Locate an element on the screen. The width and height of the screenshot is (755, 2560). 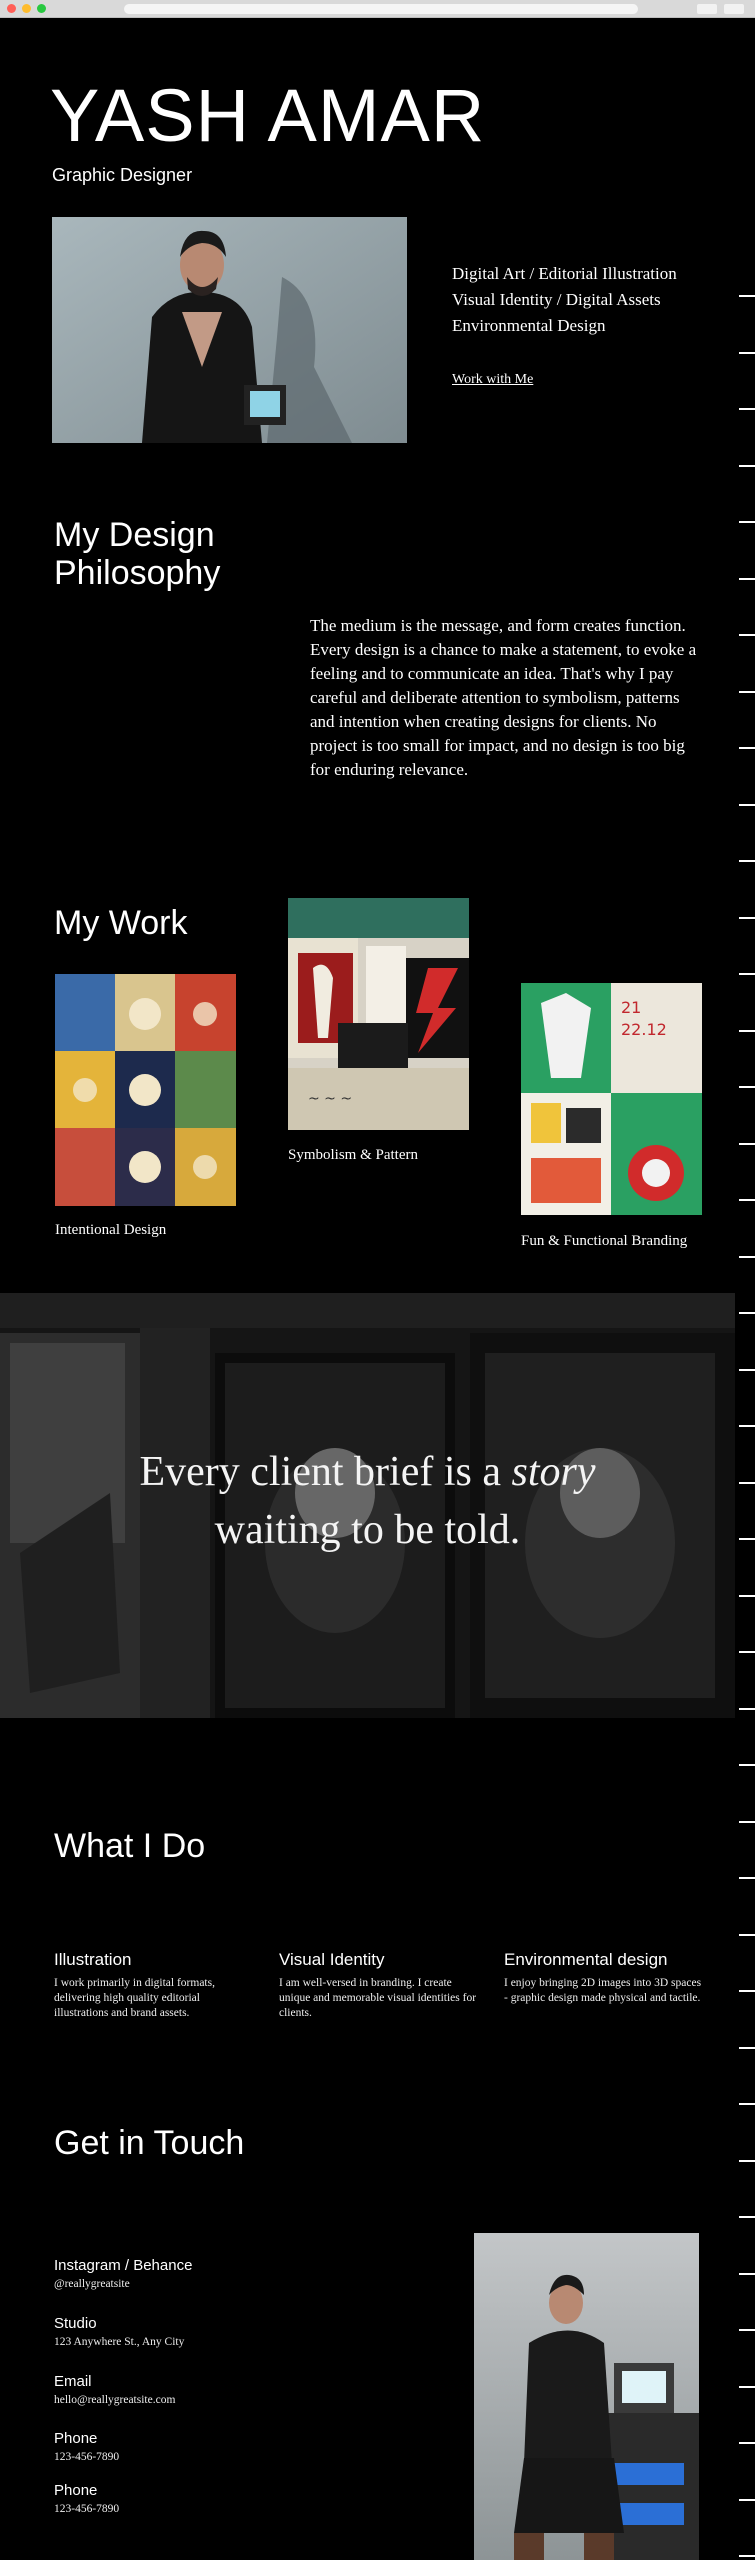
work-caption: Intentional Design is located at coordinates (111, 1230).